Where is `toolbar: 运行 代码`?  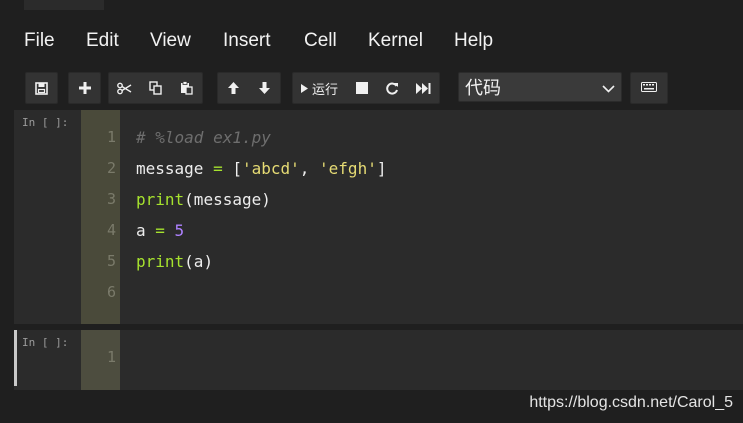 toolbar: 运行 代码 is located at coordinates (371, 87).